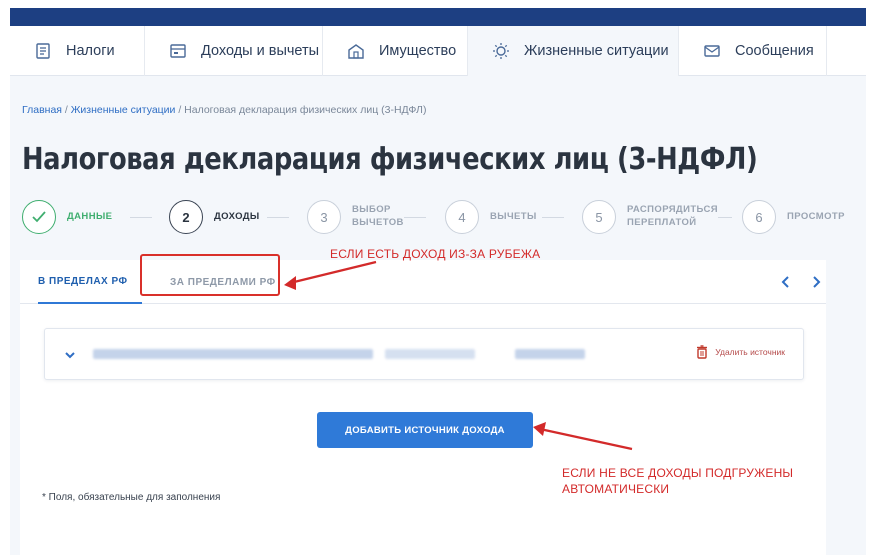  Describe the element at coordinates (616, 489) in the screenshot. I see `annotation-not-loaded-line2: АВТОМАТИЧЕСКИ` at that location.